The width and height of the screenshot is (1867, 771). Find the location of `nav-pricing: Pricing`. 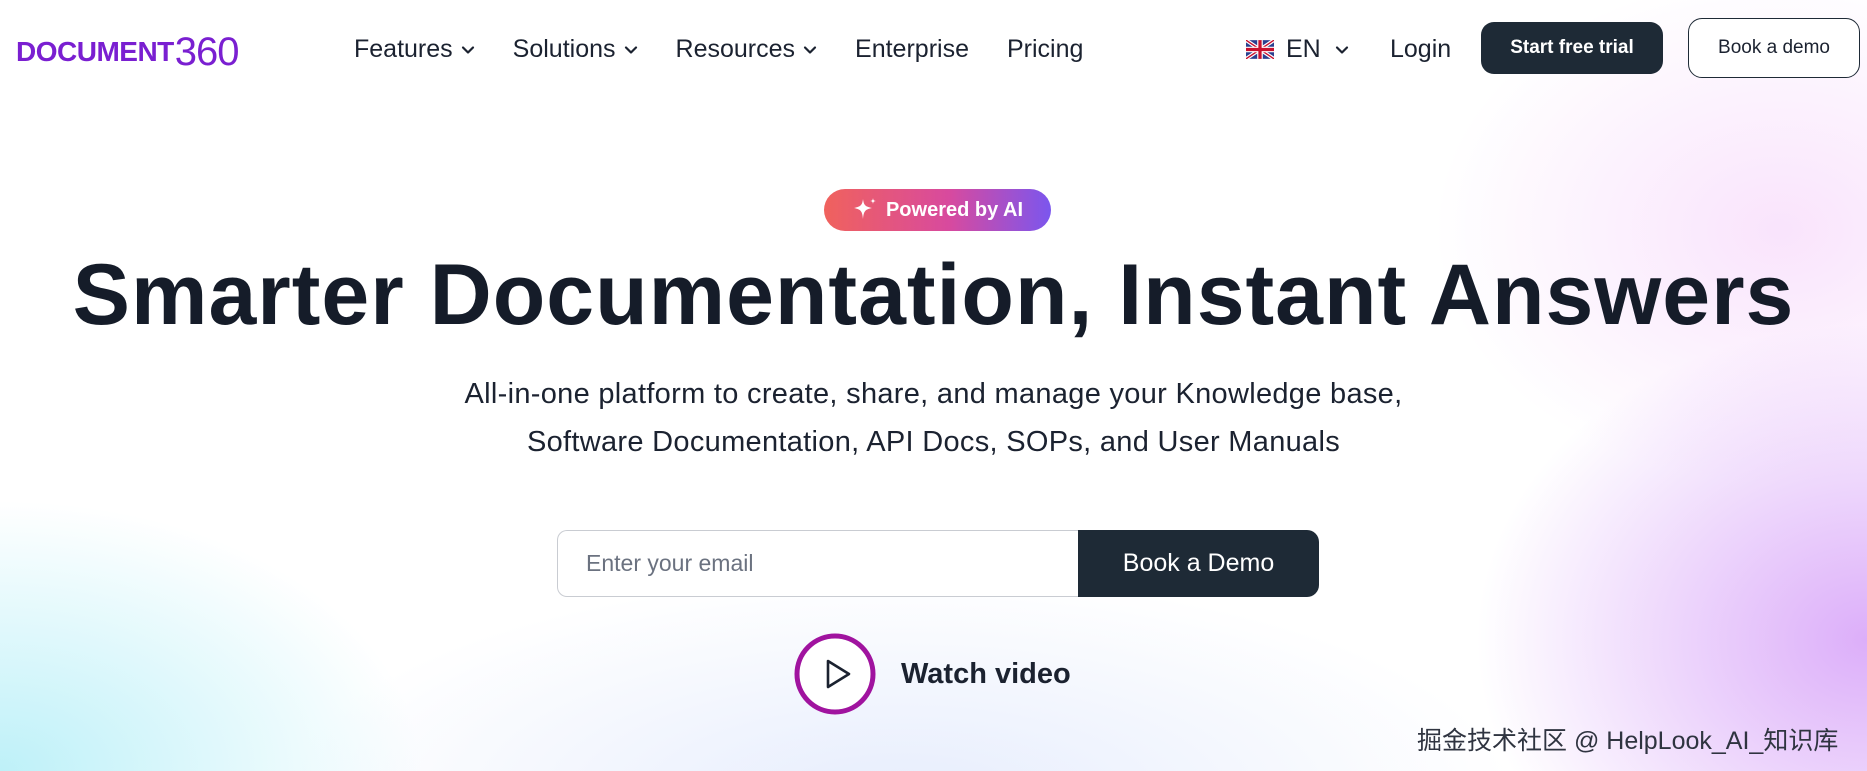

nav-pricing: Pricing is located at coordinates (1045, 49).